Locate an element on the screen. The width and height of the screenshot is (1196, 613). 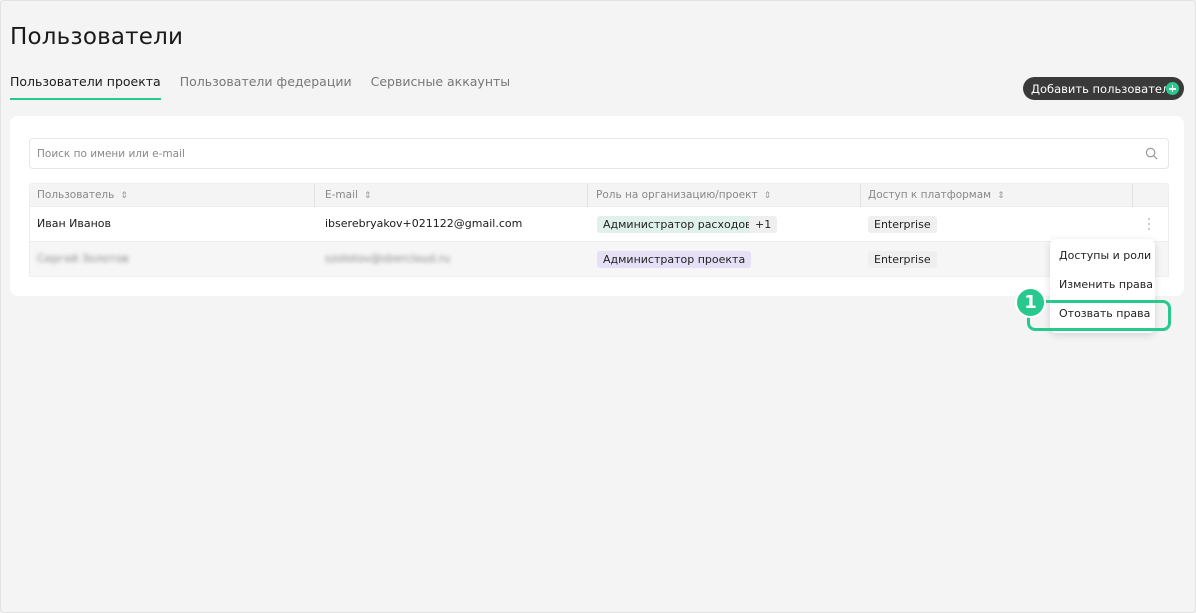
plus-circle-icon is located at coordinates (1172, 88).